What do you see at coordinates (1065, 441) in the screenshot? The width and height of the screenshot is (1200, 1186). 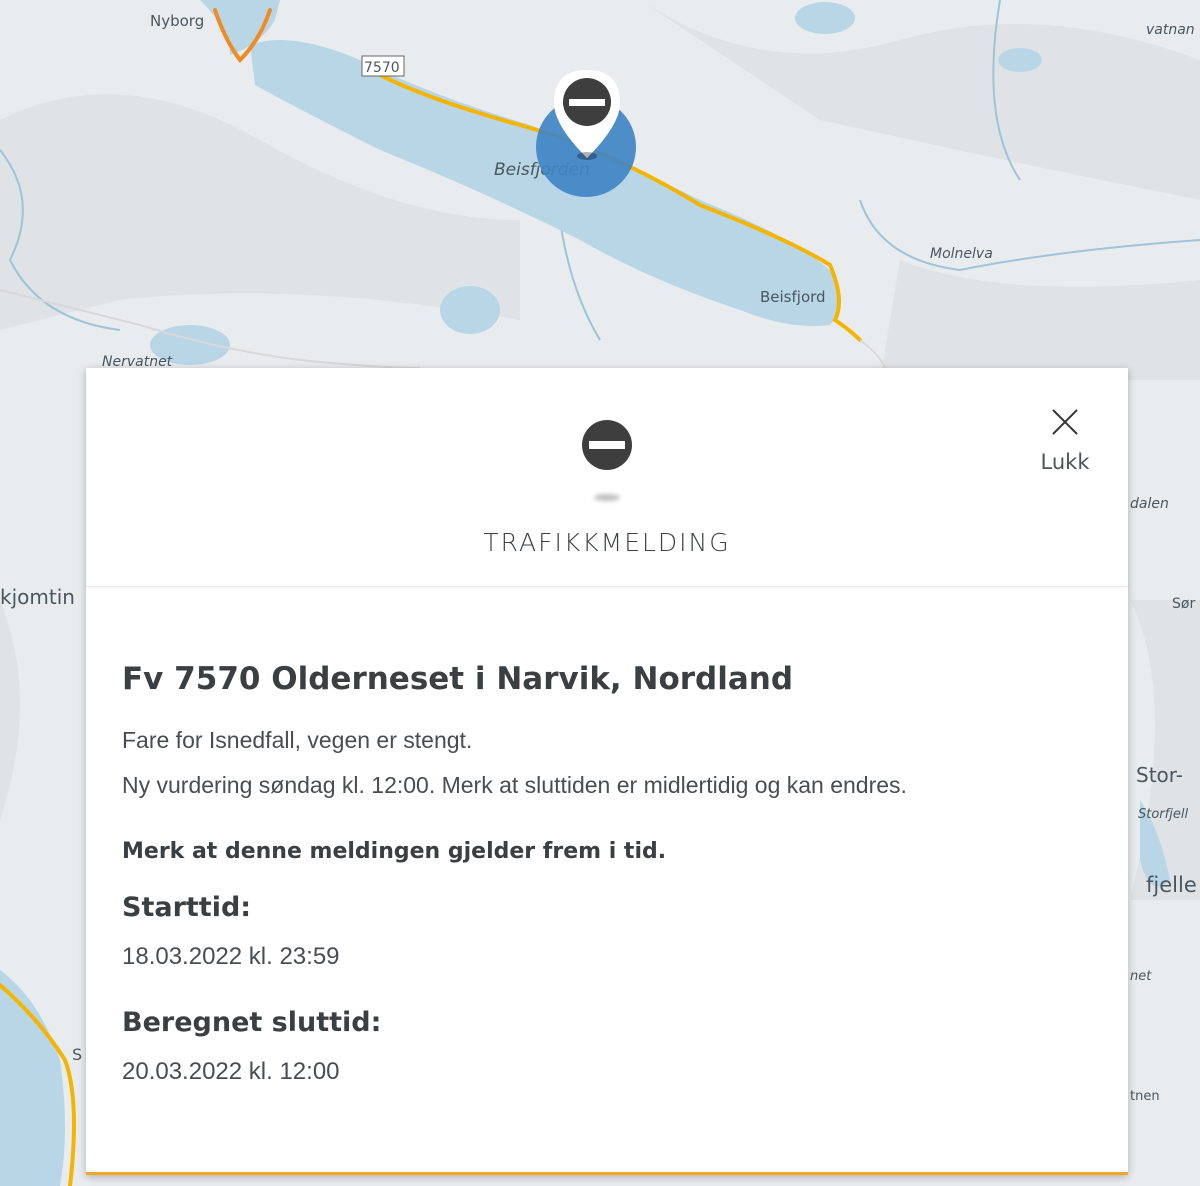 I see `close-button: Lukk` at bounding box center [1065, 441].